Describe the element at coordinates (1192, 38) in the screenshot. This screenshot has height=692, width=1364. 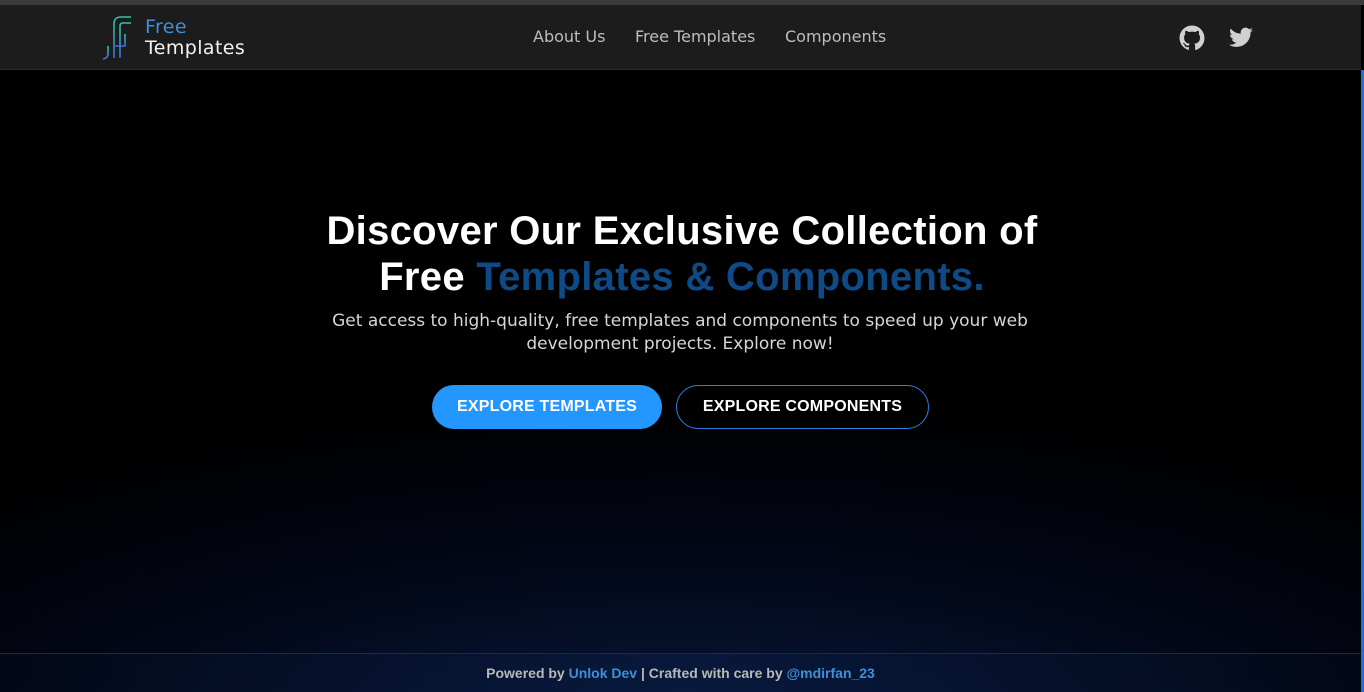
I see `github-icon` at that location.